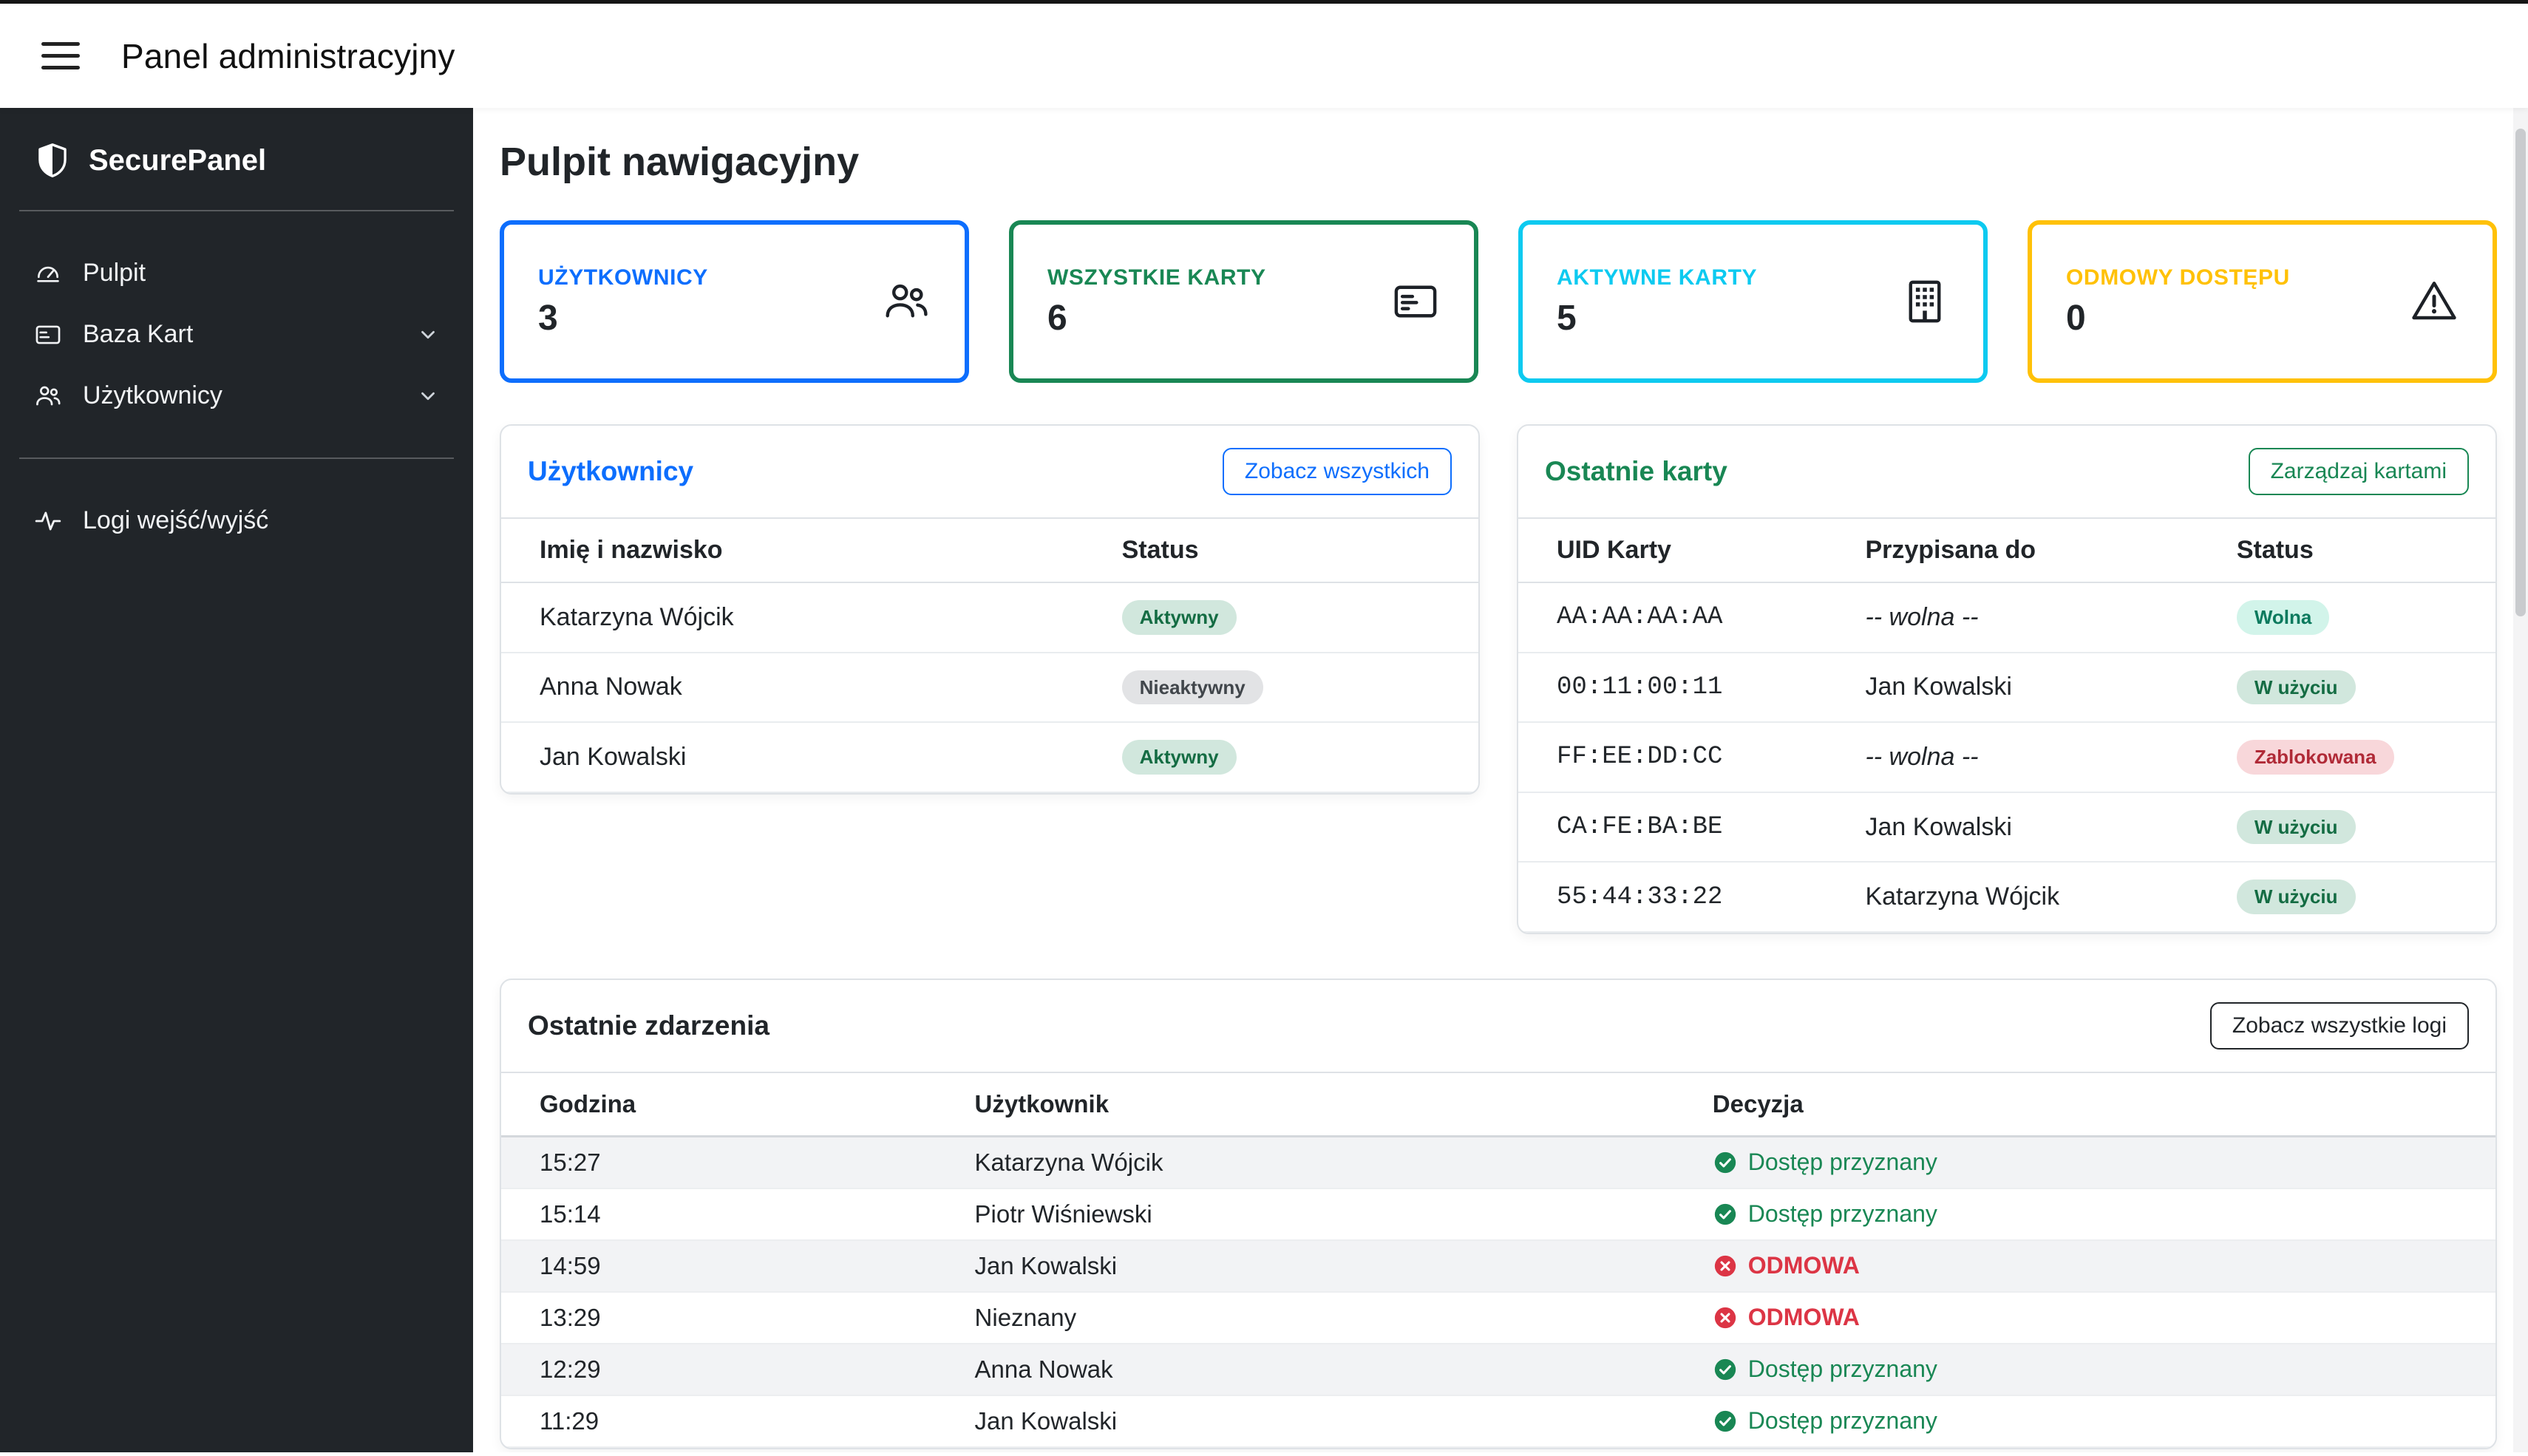 The width and height of the screenshot is (2528, 1456). Describe the element at coordinates (2283, 617) in the screenshot. I see `status-badge: Wolna` at that location.